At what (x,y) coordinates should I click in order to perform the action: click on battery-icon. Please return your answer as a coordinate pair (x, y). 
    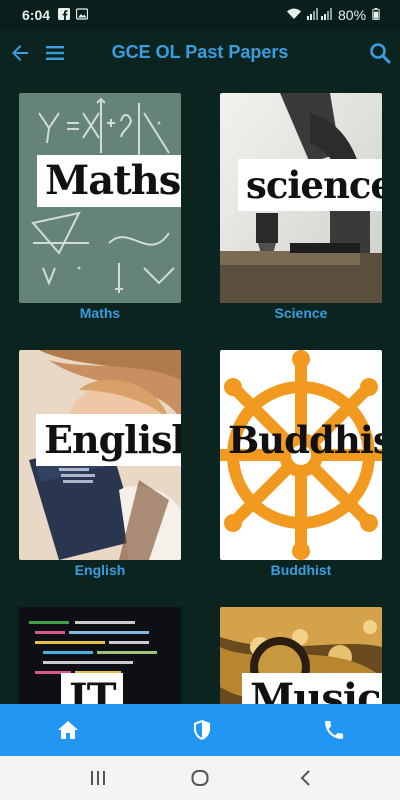
    Looking at the image, I should click on (376, 14).